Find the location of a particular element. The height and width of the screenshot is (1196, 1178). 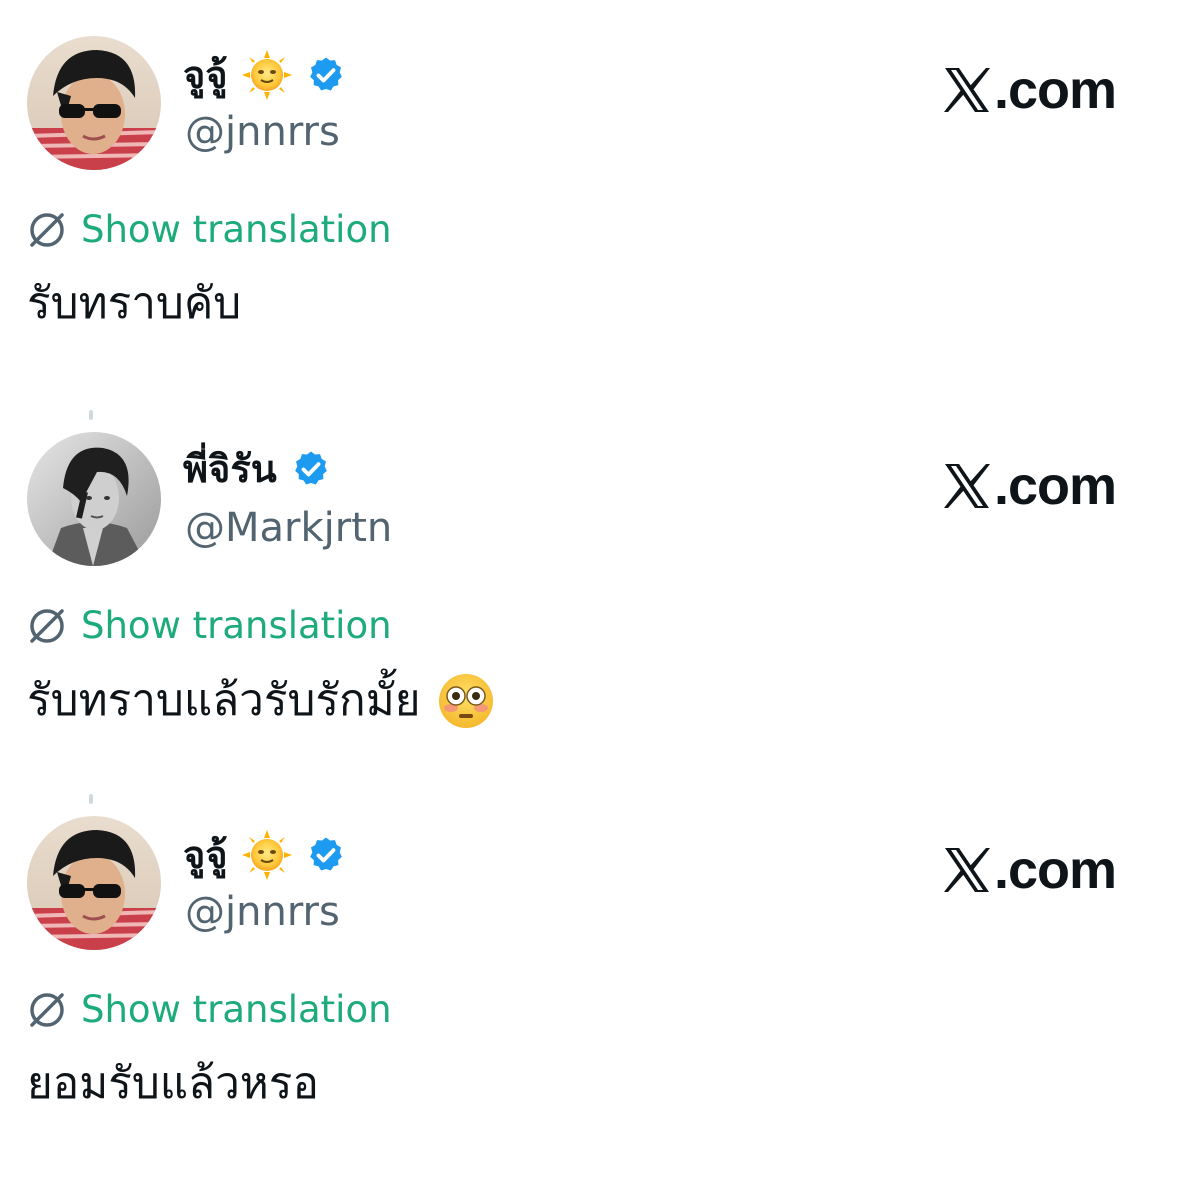

tweet-body: รับทราบคับ is located at coordinates (134, 304).